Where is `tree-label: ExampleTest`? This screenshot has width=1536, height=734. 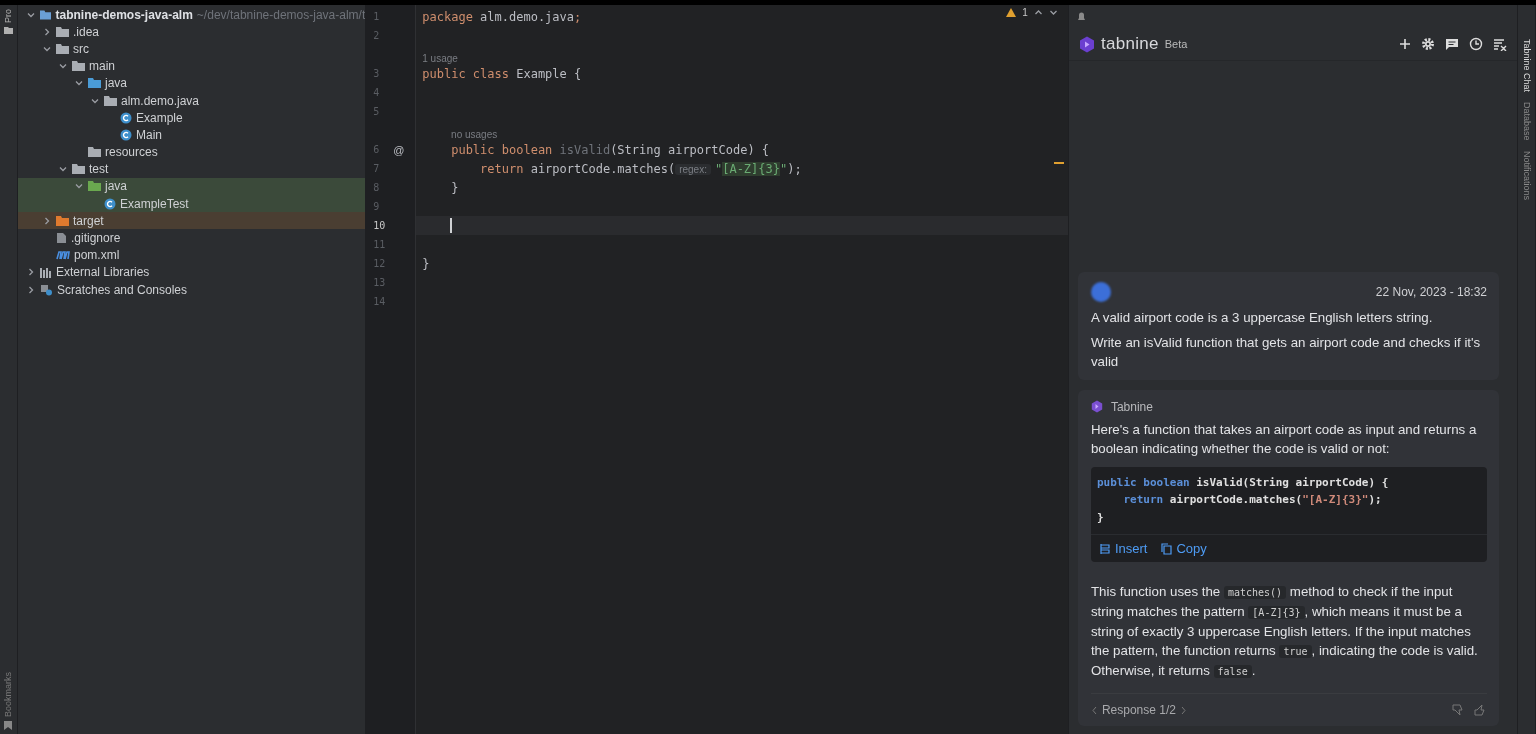 tree-label: ExampleTest is located at coordinates (154, 203).